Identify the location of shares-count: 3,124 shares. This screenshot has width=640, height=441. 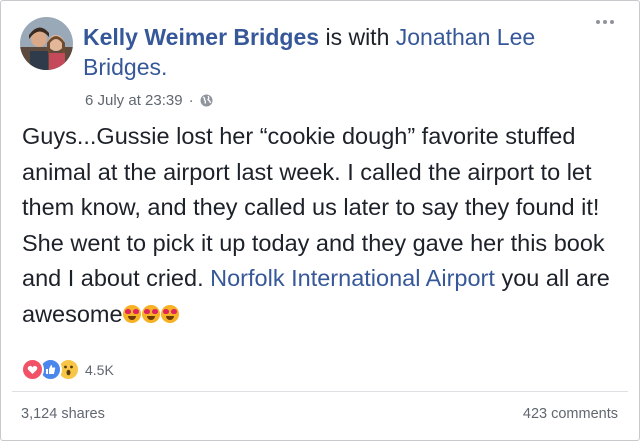
(63, 414).